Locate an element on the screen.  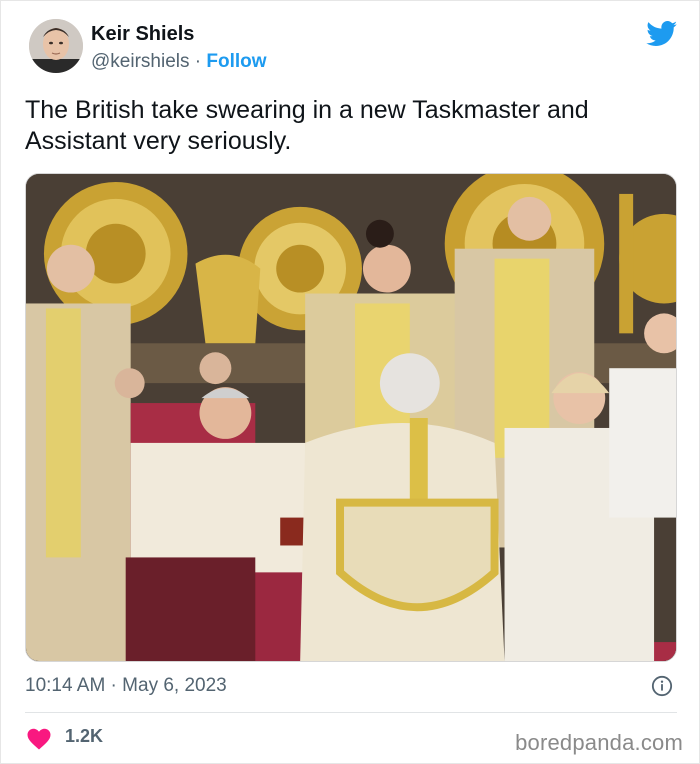
like-count: 1.2K is located at coordinates (84, 736).